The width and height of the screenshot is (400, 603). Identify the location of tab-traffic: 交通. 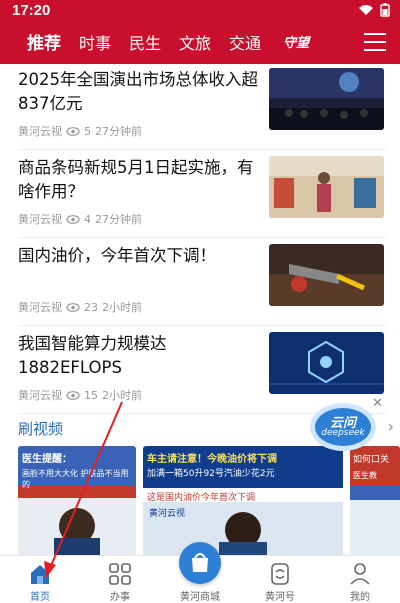
(245, 44).